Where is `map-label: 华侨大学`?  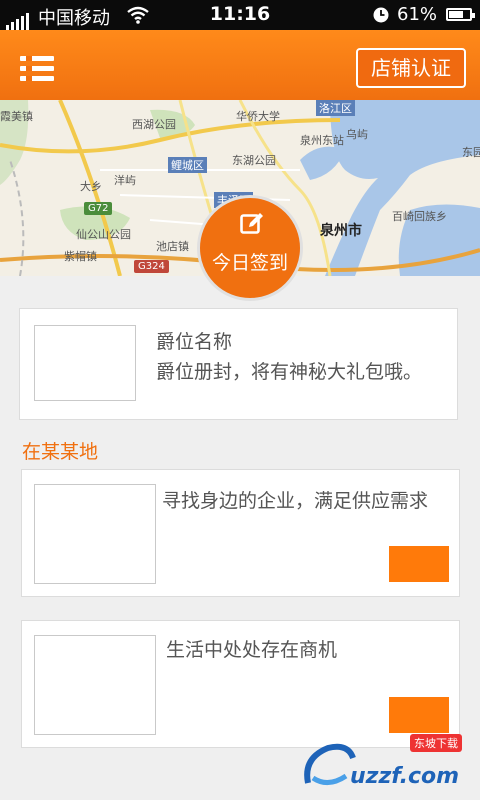
map-label: 华侨大学 is located at coordinates (258, 116).